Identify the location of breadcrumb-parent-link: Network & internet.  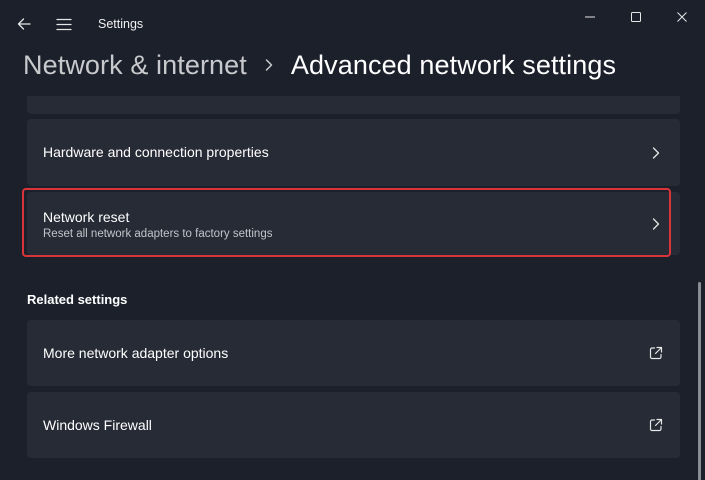
(135, 65).